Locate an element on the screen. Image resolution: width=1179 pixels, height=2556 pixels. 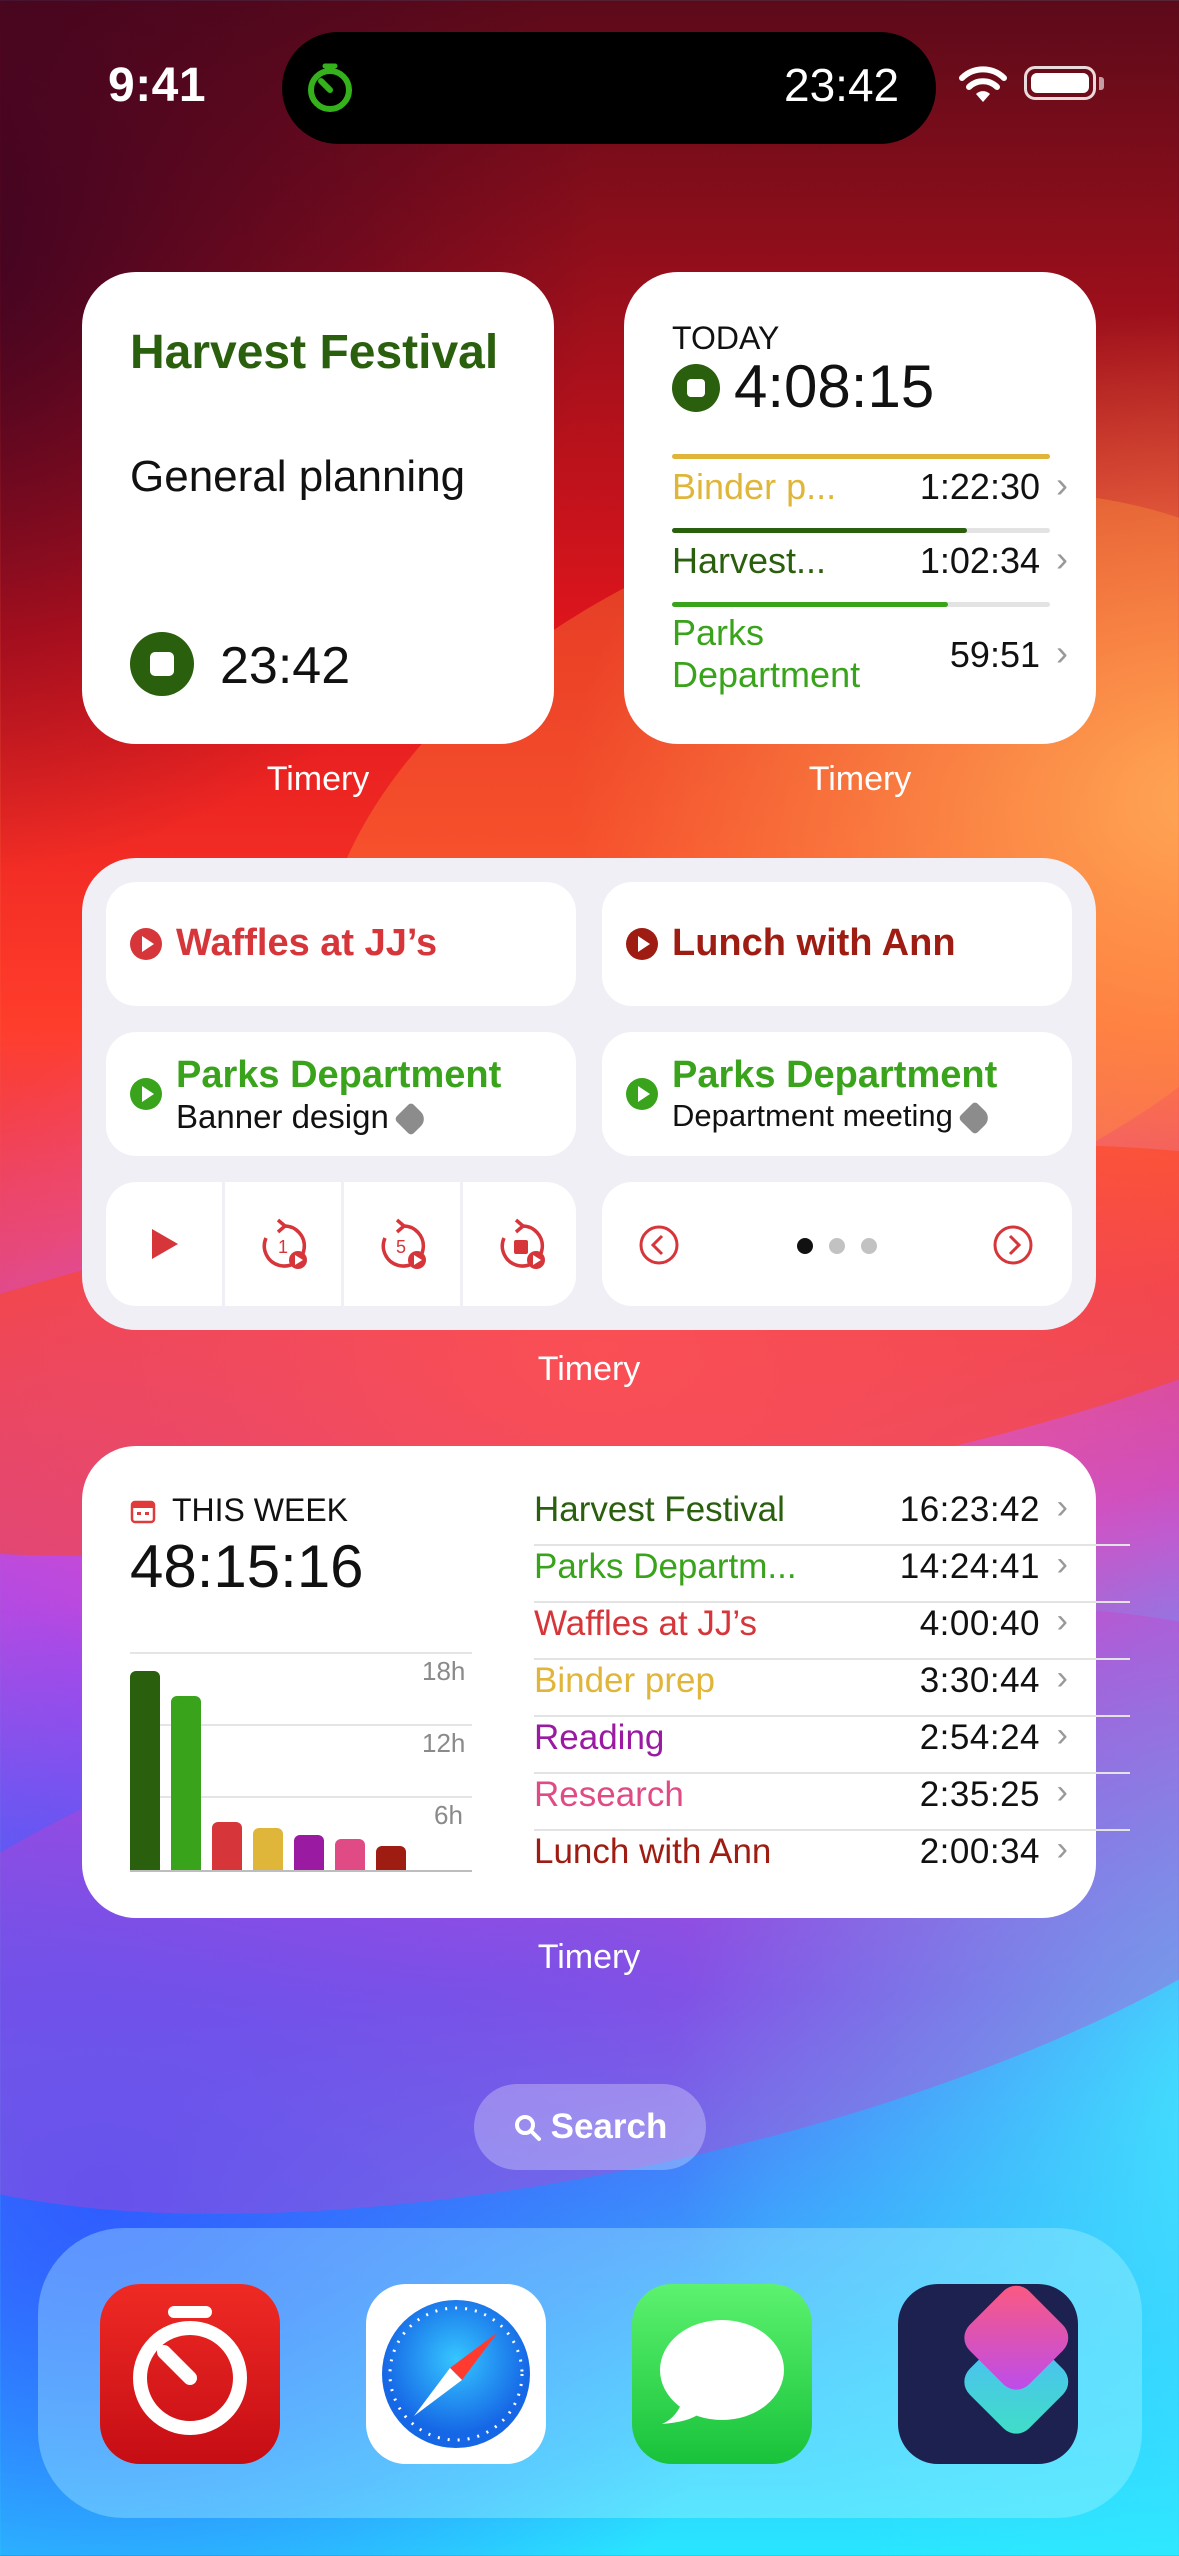
status-time: 9:41 is located at coordinates (157, 85).